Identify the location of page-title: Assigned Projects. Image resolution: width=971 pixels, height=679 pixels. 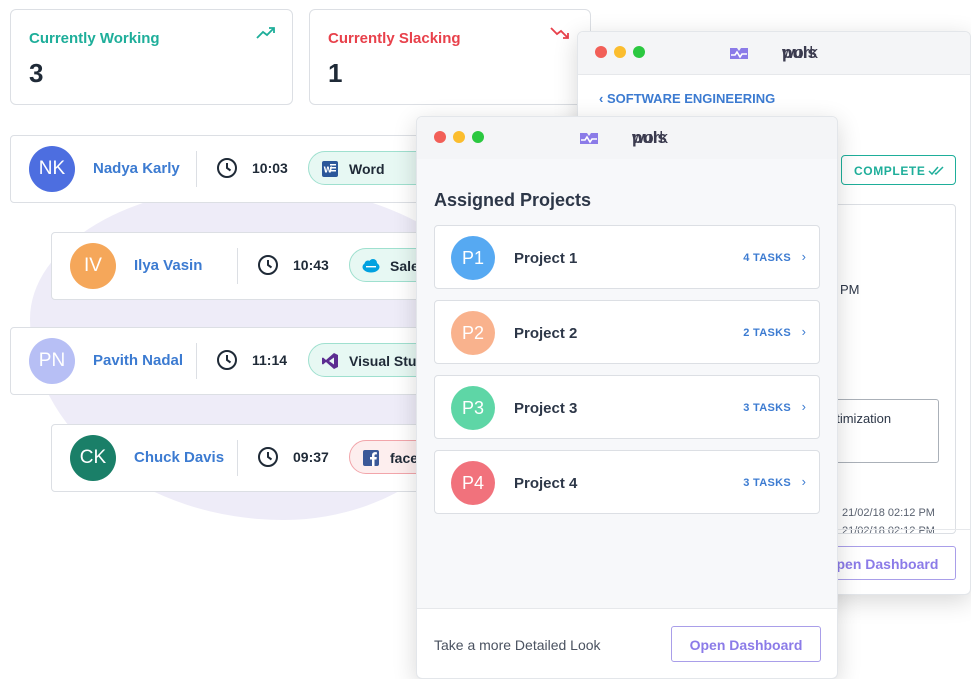
(513, 200).